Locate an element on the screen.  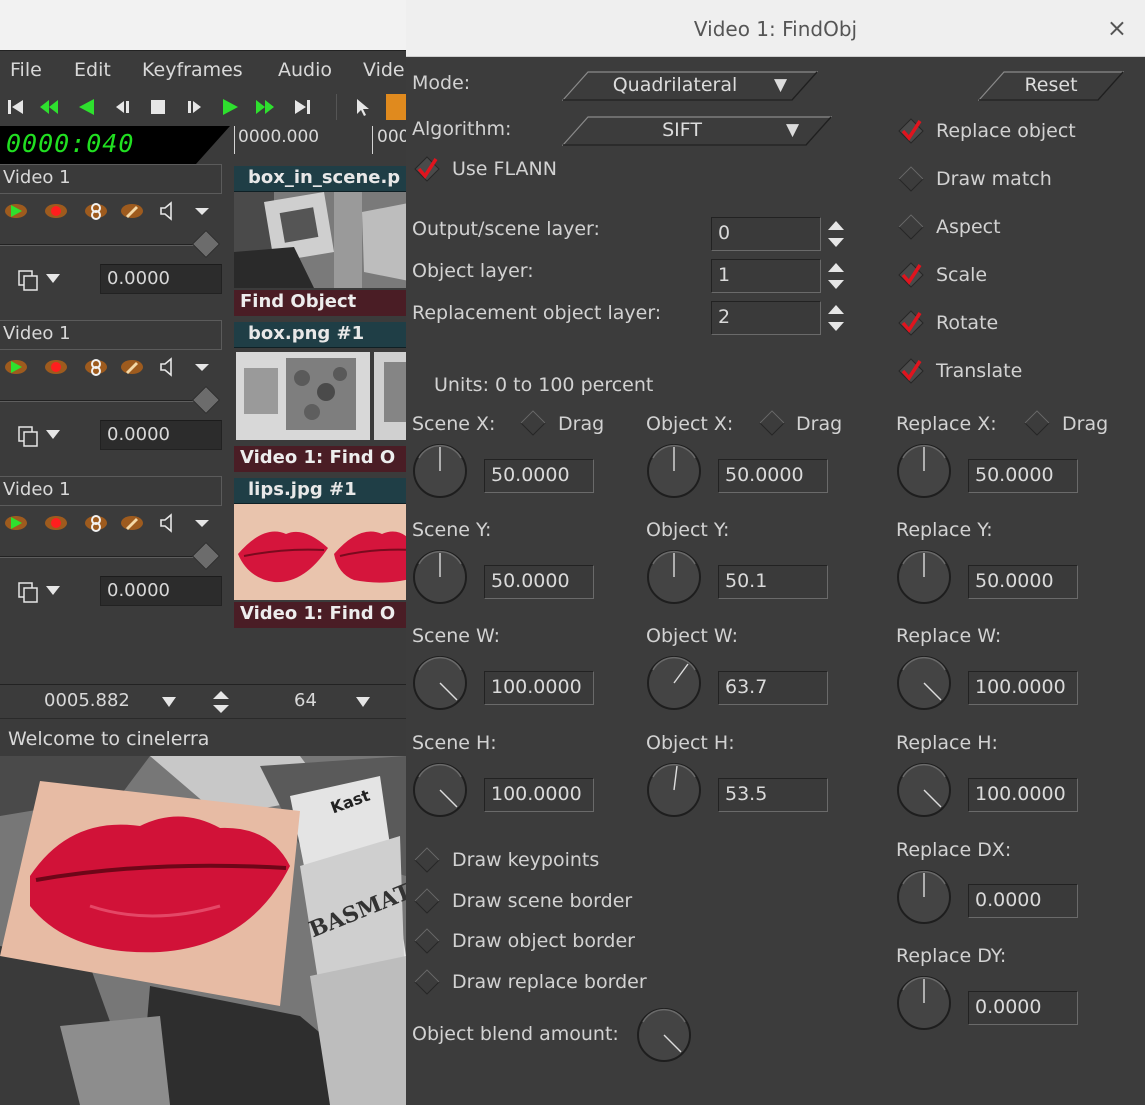
scene-drag-toggle is located at coordinates (533, 423).